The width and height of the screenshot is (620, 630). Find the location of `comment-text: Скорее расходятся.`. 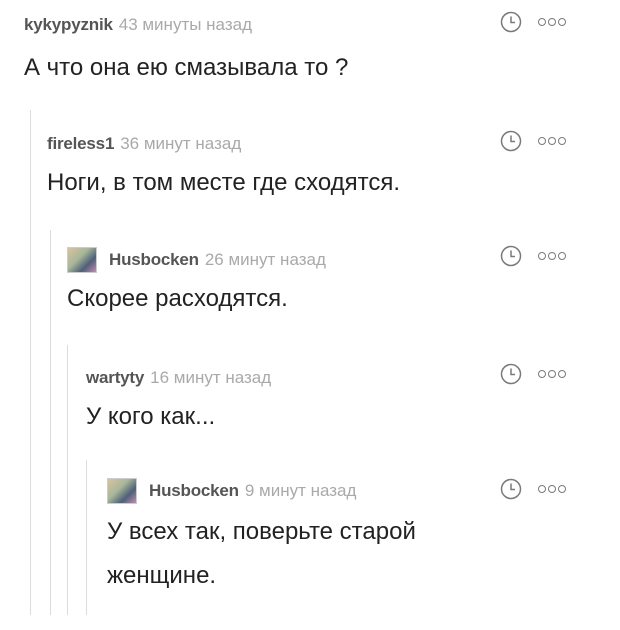

comment-text: Скорее расходятся. is located at coordinates (177, 298).